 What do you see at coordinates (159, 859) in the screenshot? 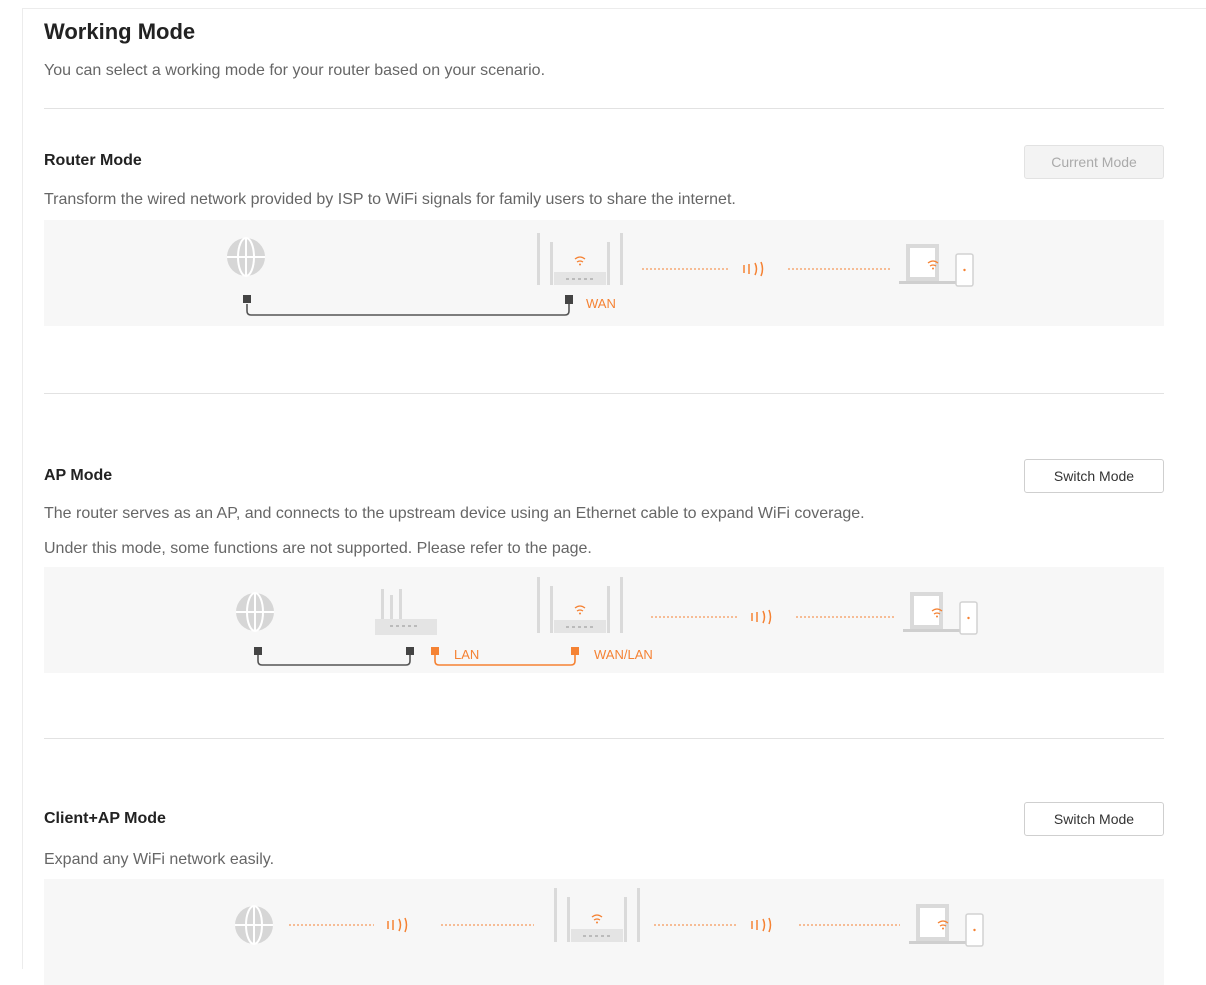
I see `client-ap-mode-description: Expand any WiFi network easily.` at bounding box center [159, 859].